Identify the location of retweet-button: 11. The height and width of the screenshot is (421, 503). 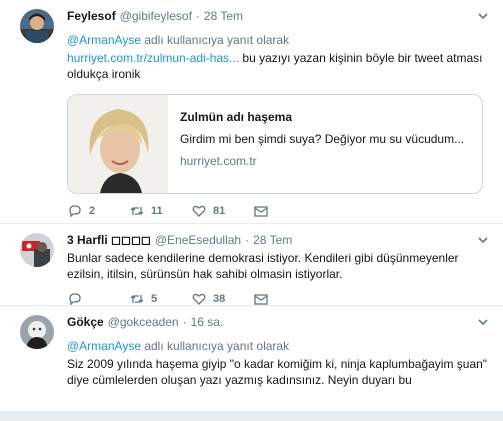
(160, 211).